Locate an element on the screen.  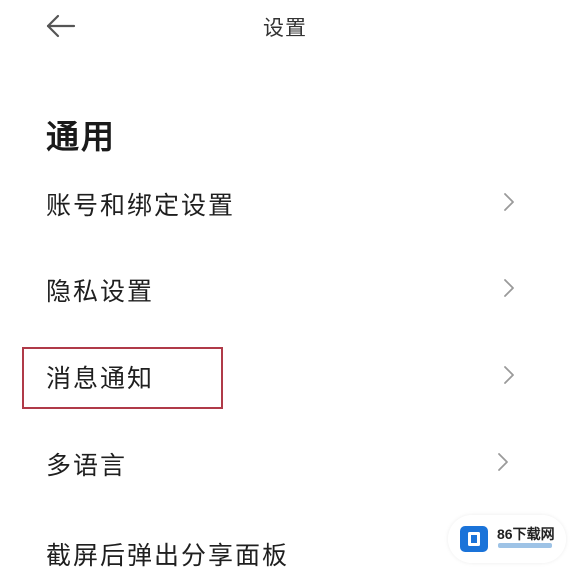
watermark-subtext-bar is located at coordinates (525, 545).